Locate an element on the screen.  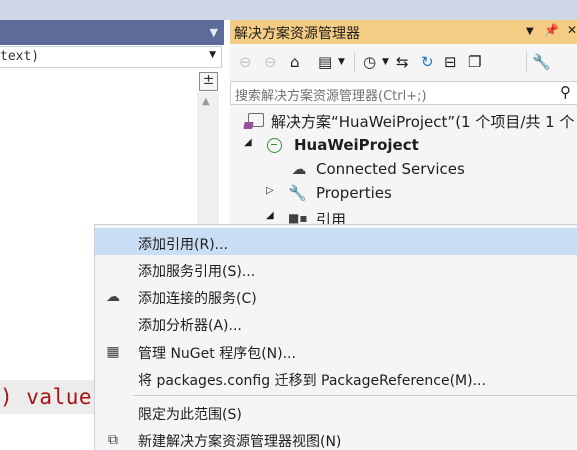
tree-item-solution: 解决方案“HuaWeiProject”(1 个项目/共 1 个 is located at coordinates (403, 120).